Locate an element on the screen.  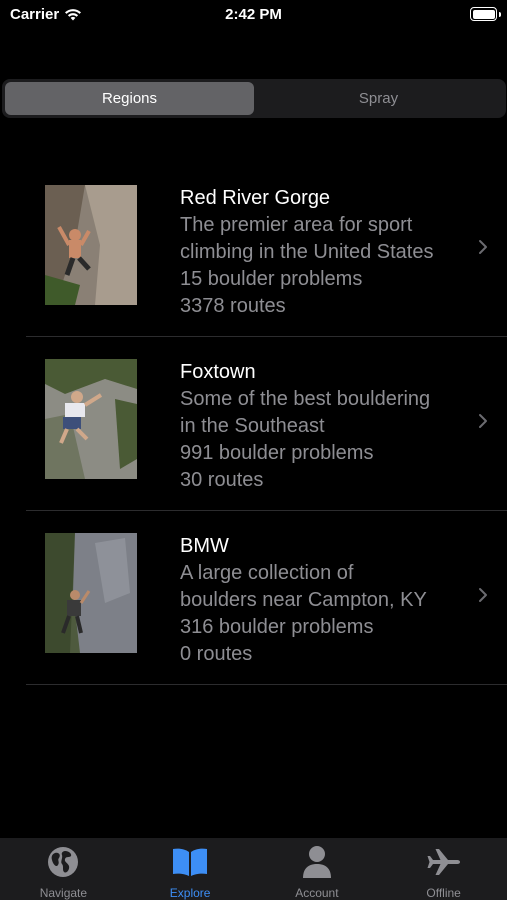
region-boulder-count: 15 boulder problems is located at coordinates (271, 279).